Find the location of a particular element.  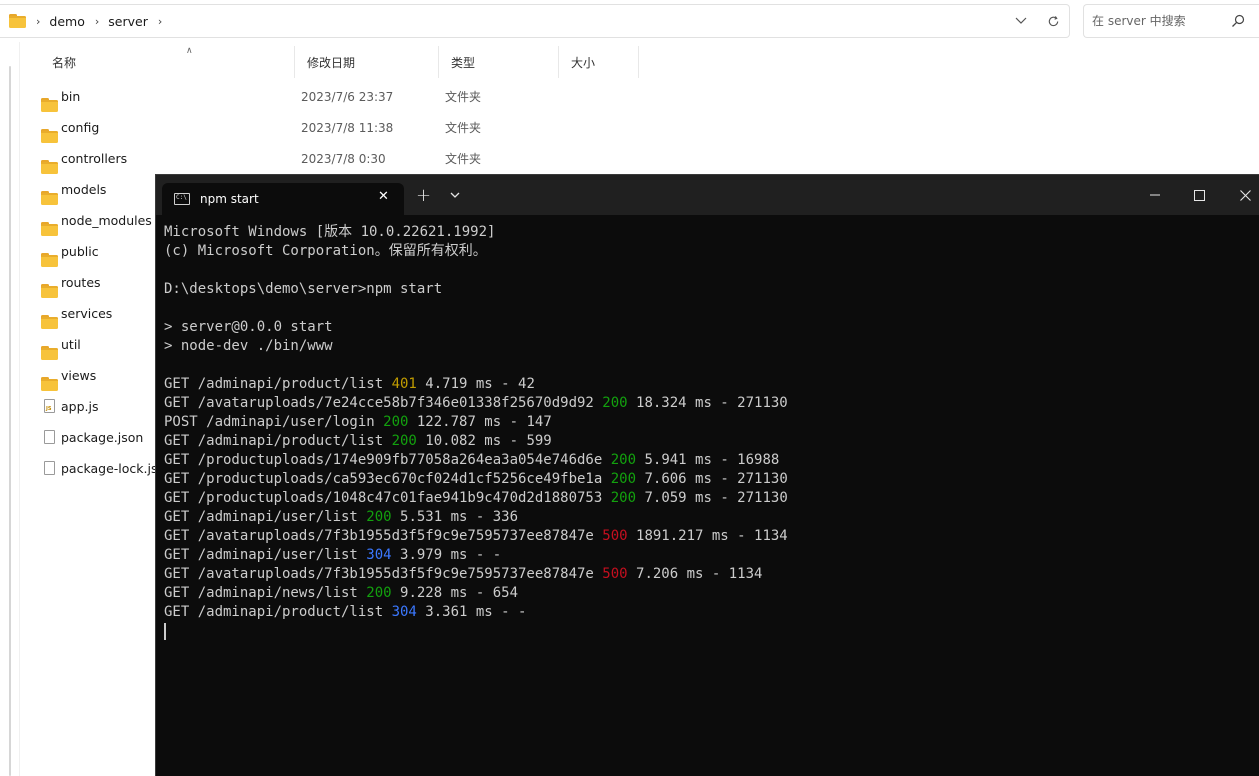

terminal-titlebar: C:\ npm start ✕ + is located at coordinates (707, 195).